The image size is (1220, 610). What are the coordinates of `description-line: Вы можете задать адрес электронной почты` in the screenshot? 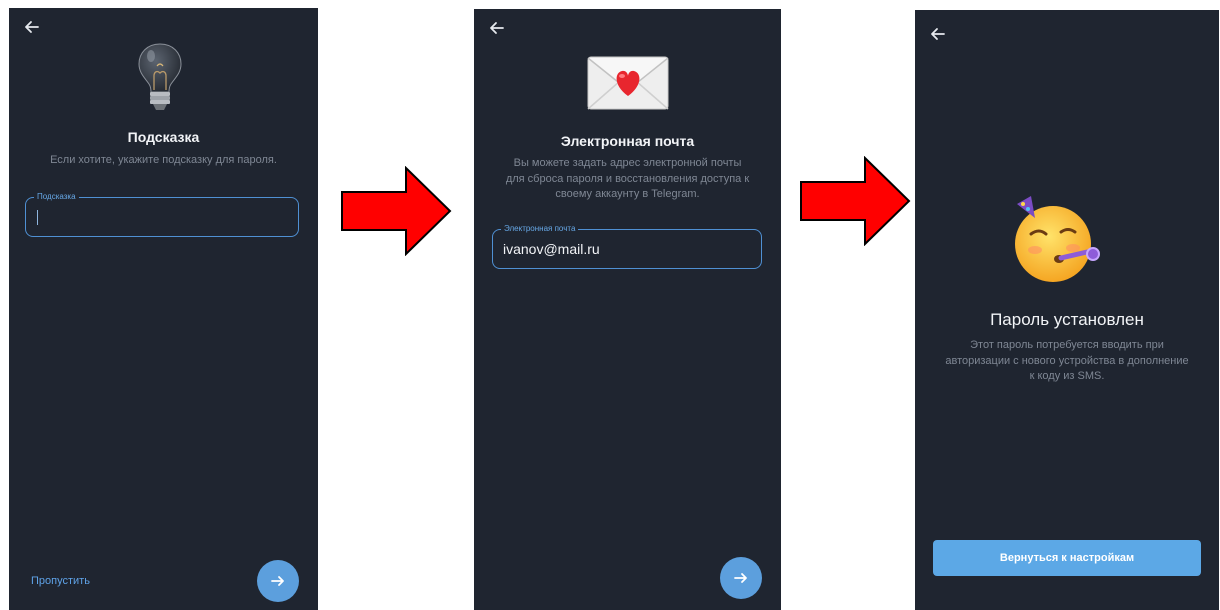 It's located at (627, 163).